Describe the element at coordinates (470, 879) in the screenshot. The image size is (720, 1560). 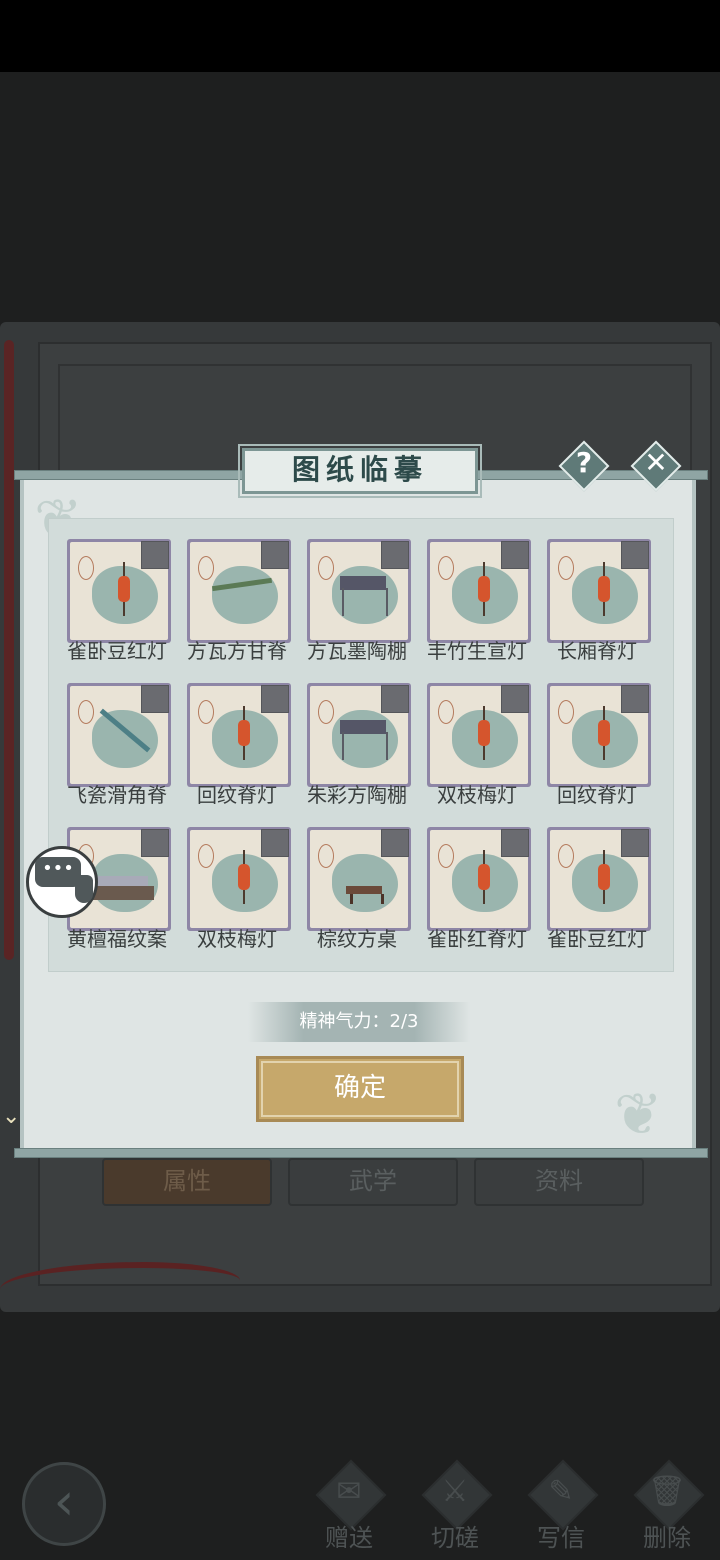
I see `blueprint-item: 雀卧红脊灯` at that location.